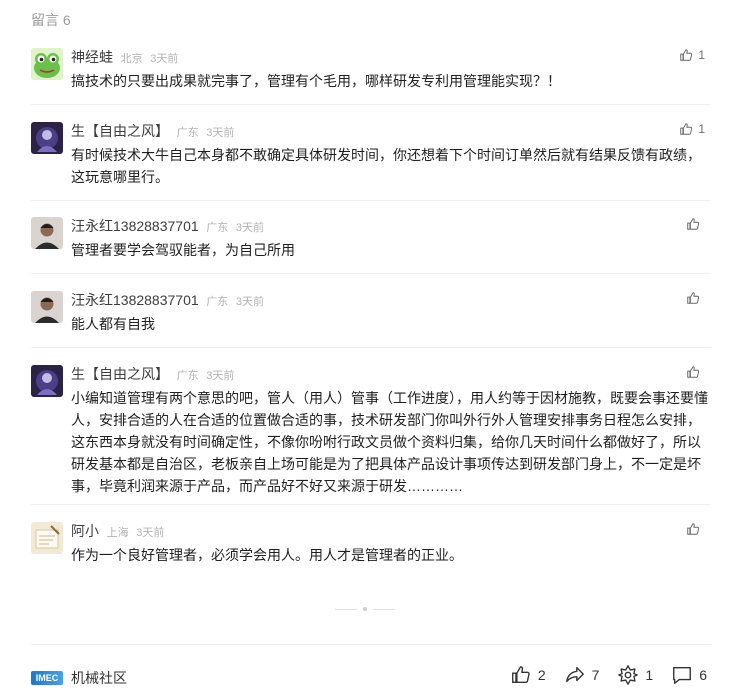 The width and height of the screenshot is (737, 698). Describe the element at coordinates (703, 675) in the screenshot. I see `comment-count: 6` at that location.